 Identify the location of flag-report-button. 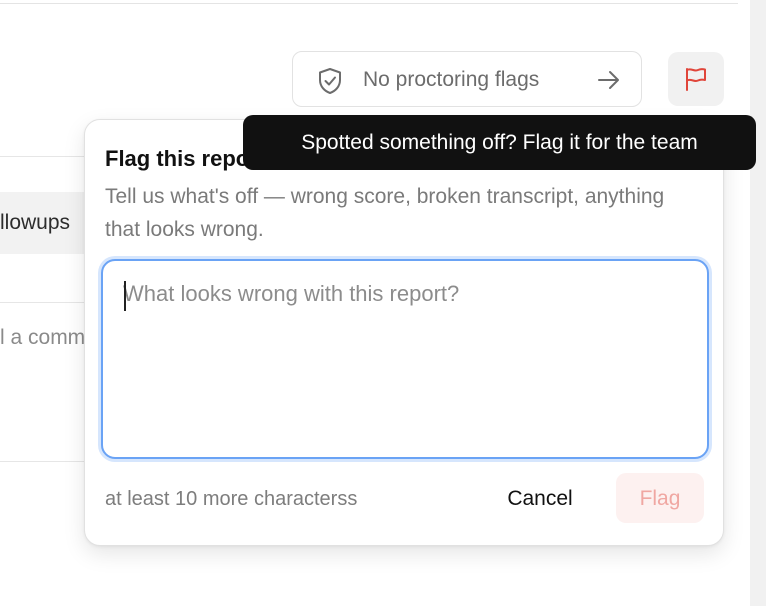
(696, 79).